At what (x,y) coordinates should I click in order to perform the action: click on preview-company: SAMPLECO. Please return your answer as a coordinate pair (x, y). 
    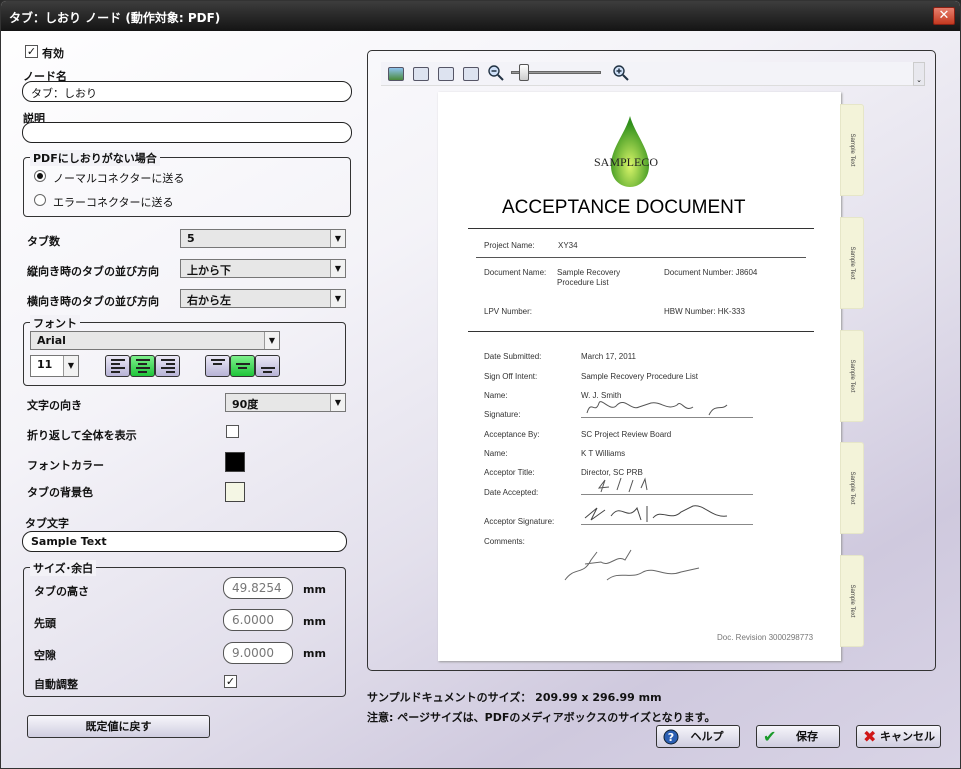
    Looking at the image, I should click on (626, 162).